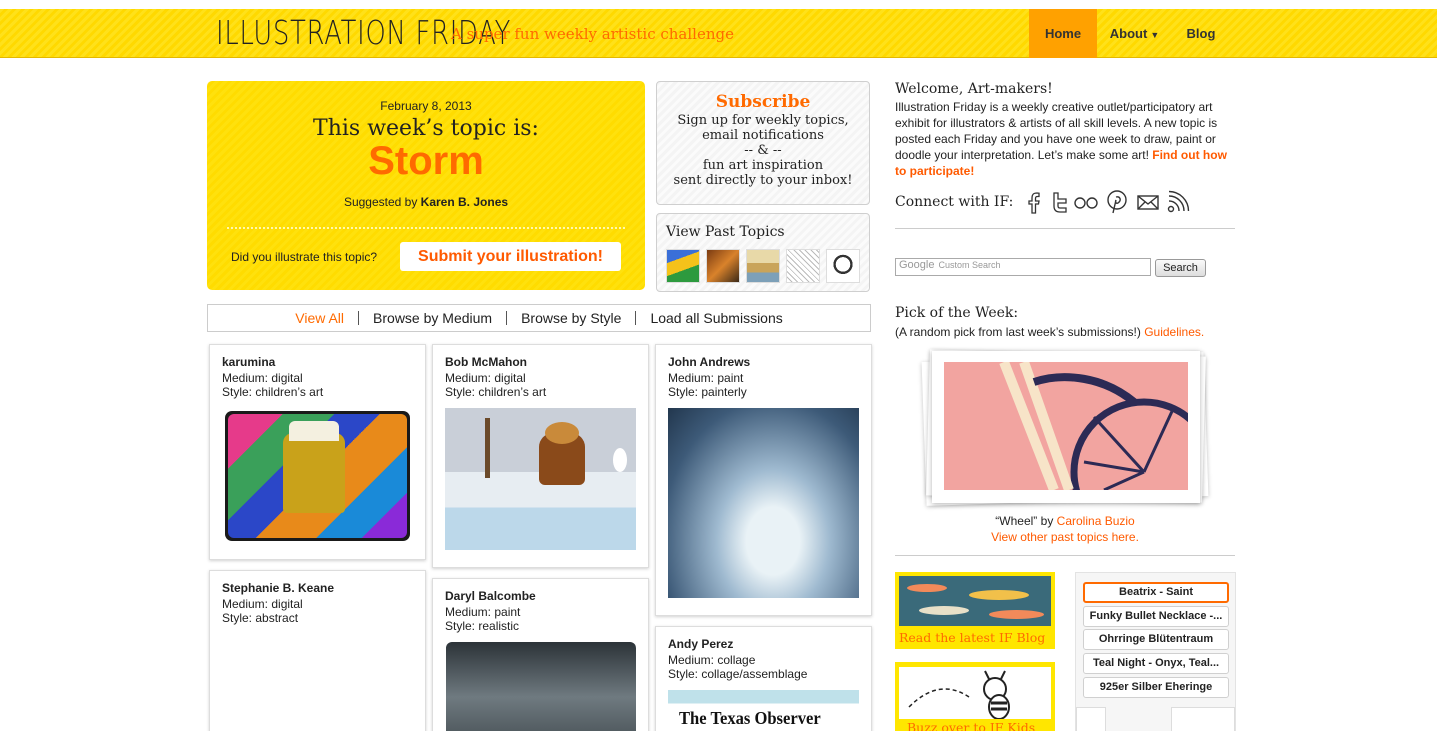  What do you see at coordinates (1086, 202) in the screenshot?
I see `flickr-icon` at bounding box center [1086, 202].